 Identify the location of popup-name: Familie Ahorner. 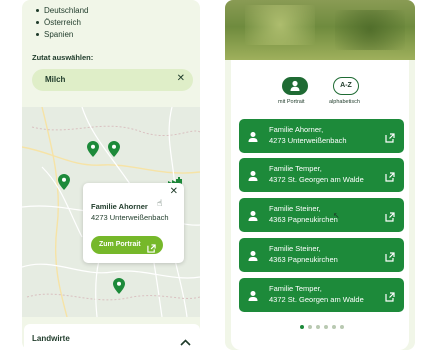
(119, 206).